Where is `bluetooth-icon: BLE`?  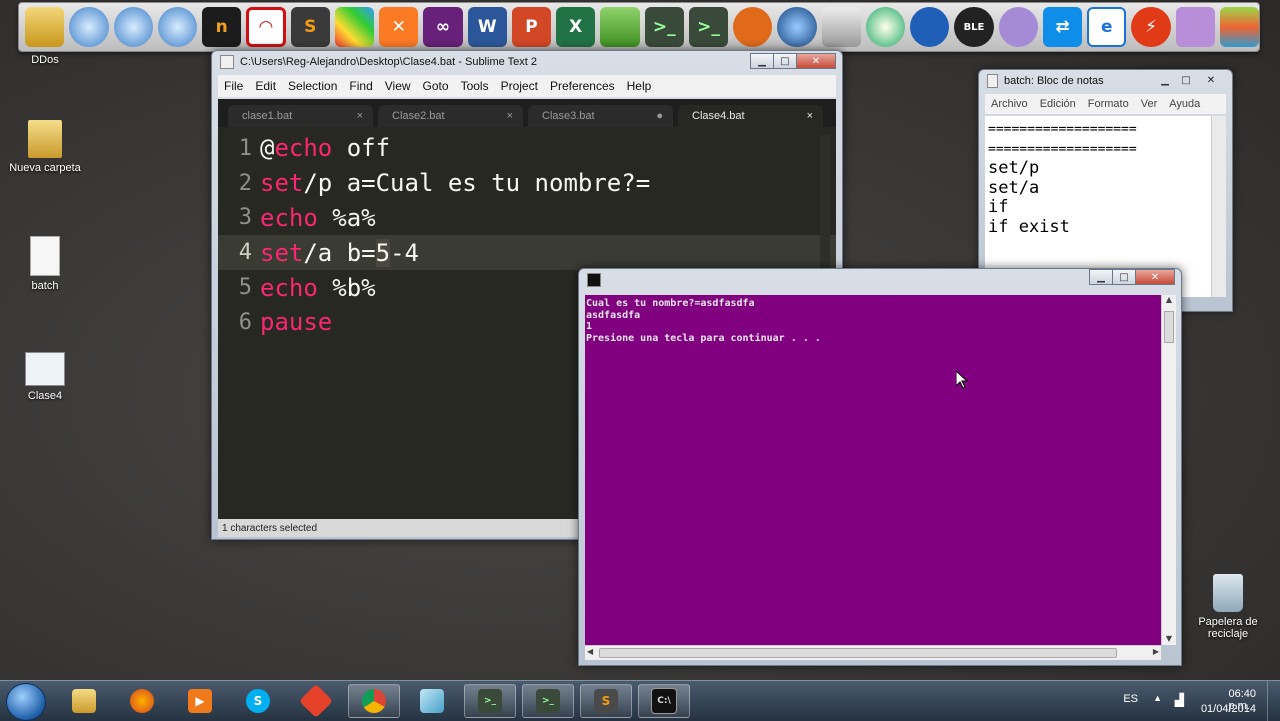
bluetooth-icon: BLE is located at coordinates (974, 27).